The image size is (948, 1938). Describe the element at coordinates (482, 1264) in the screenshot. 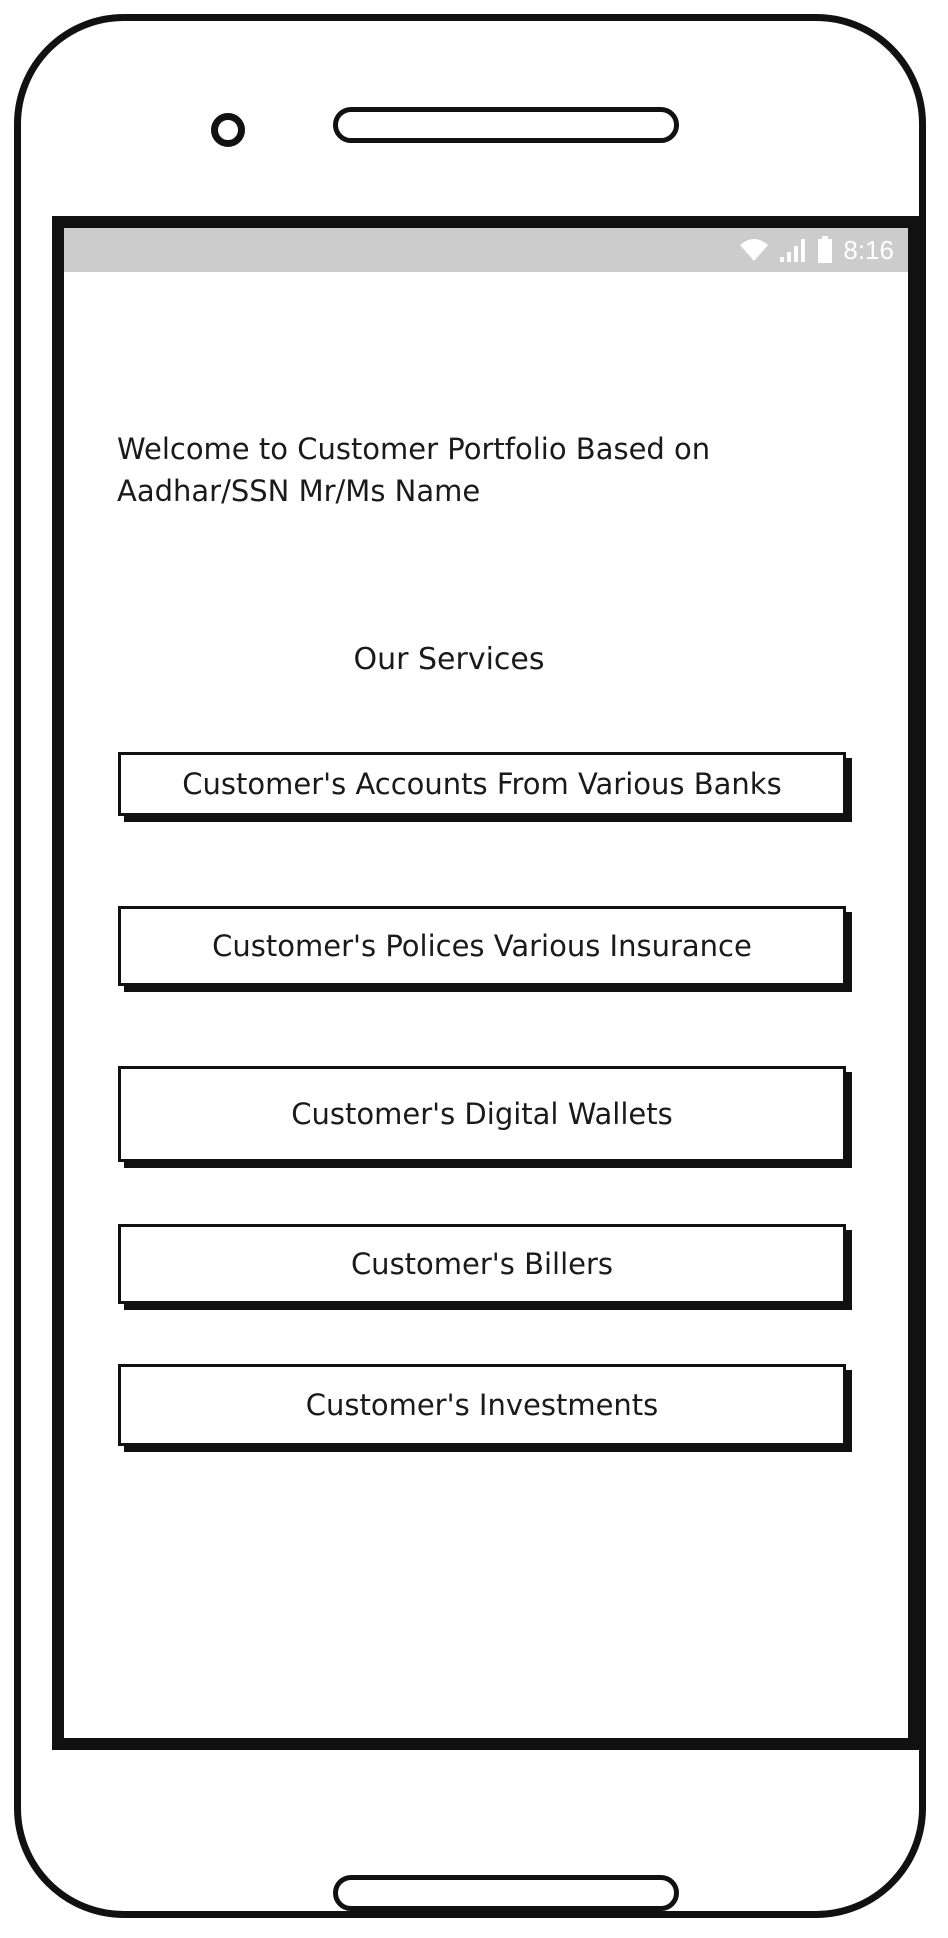

I see `billers-button: Customer's Billers` at that location.